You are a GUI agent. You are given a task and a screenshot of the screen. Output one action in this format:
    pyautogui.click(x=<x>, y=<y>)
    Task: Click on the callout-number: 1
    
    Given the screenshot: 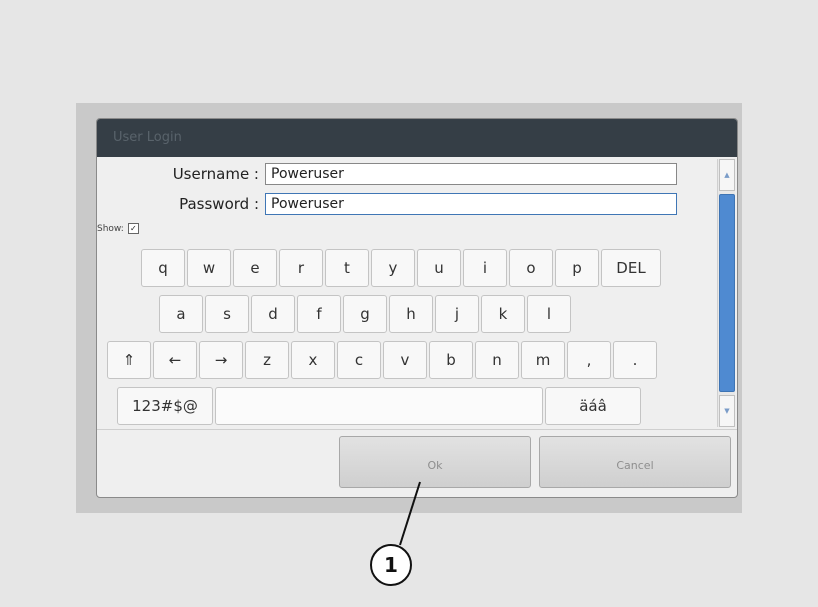 What is the action you would take?
    pyautogui.click(x=391, y=565)
    